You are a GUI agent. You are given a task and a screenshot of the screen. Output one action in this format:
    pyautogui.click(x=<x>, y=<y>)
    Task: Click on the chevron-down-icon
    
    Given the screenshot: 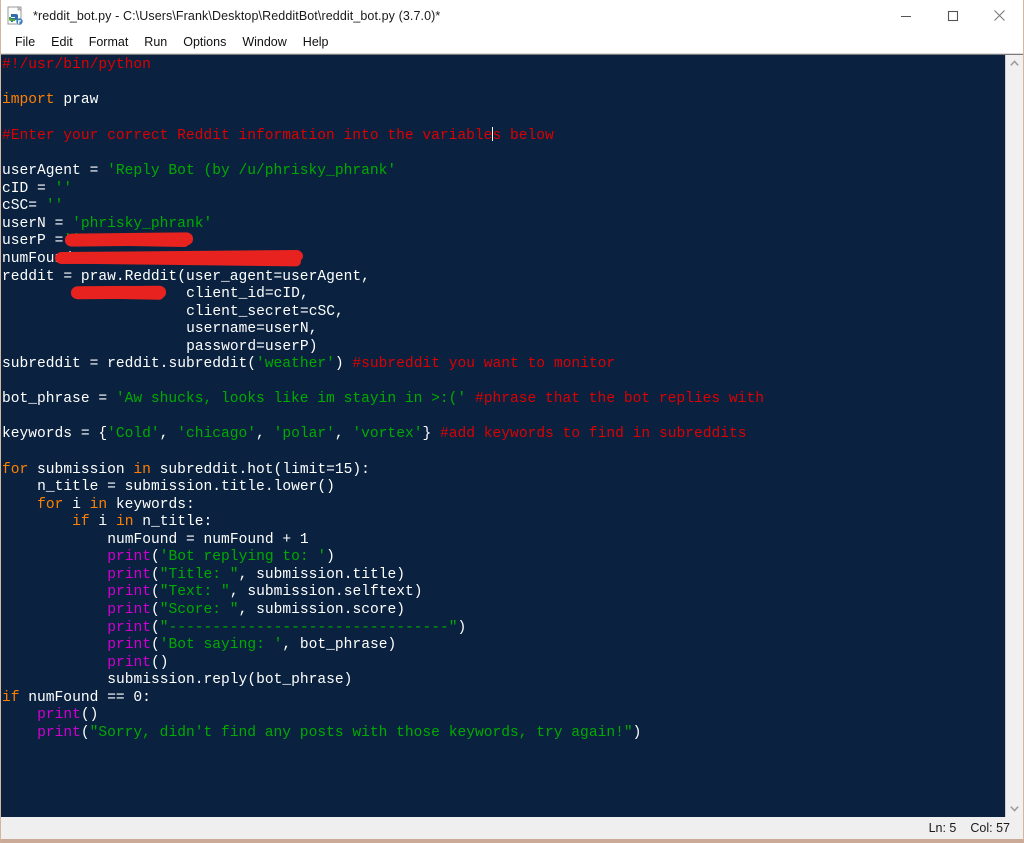 What is the action you would take?
    pyautogui.click(x=1014, y=809)
    